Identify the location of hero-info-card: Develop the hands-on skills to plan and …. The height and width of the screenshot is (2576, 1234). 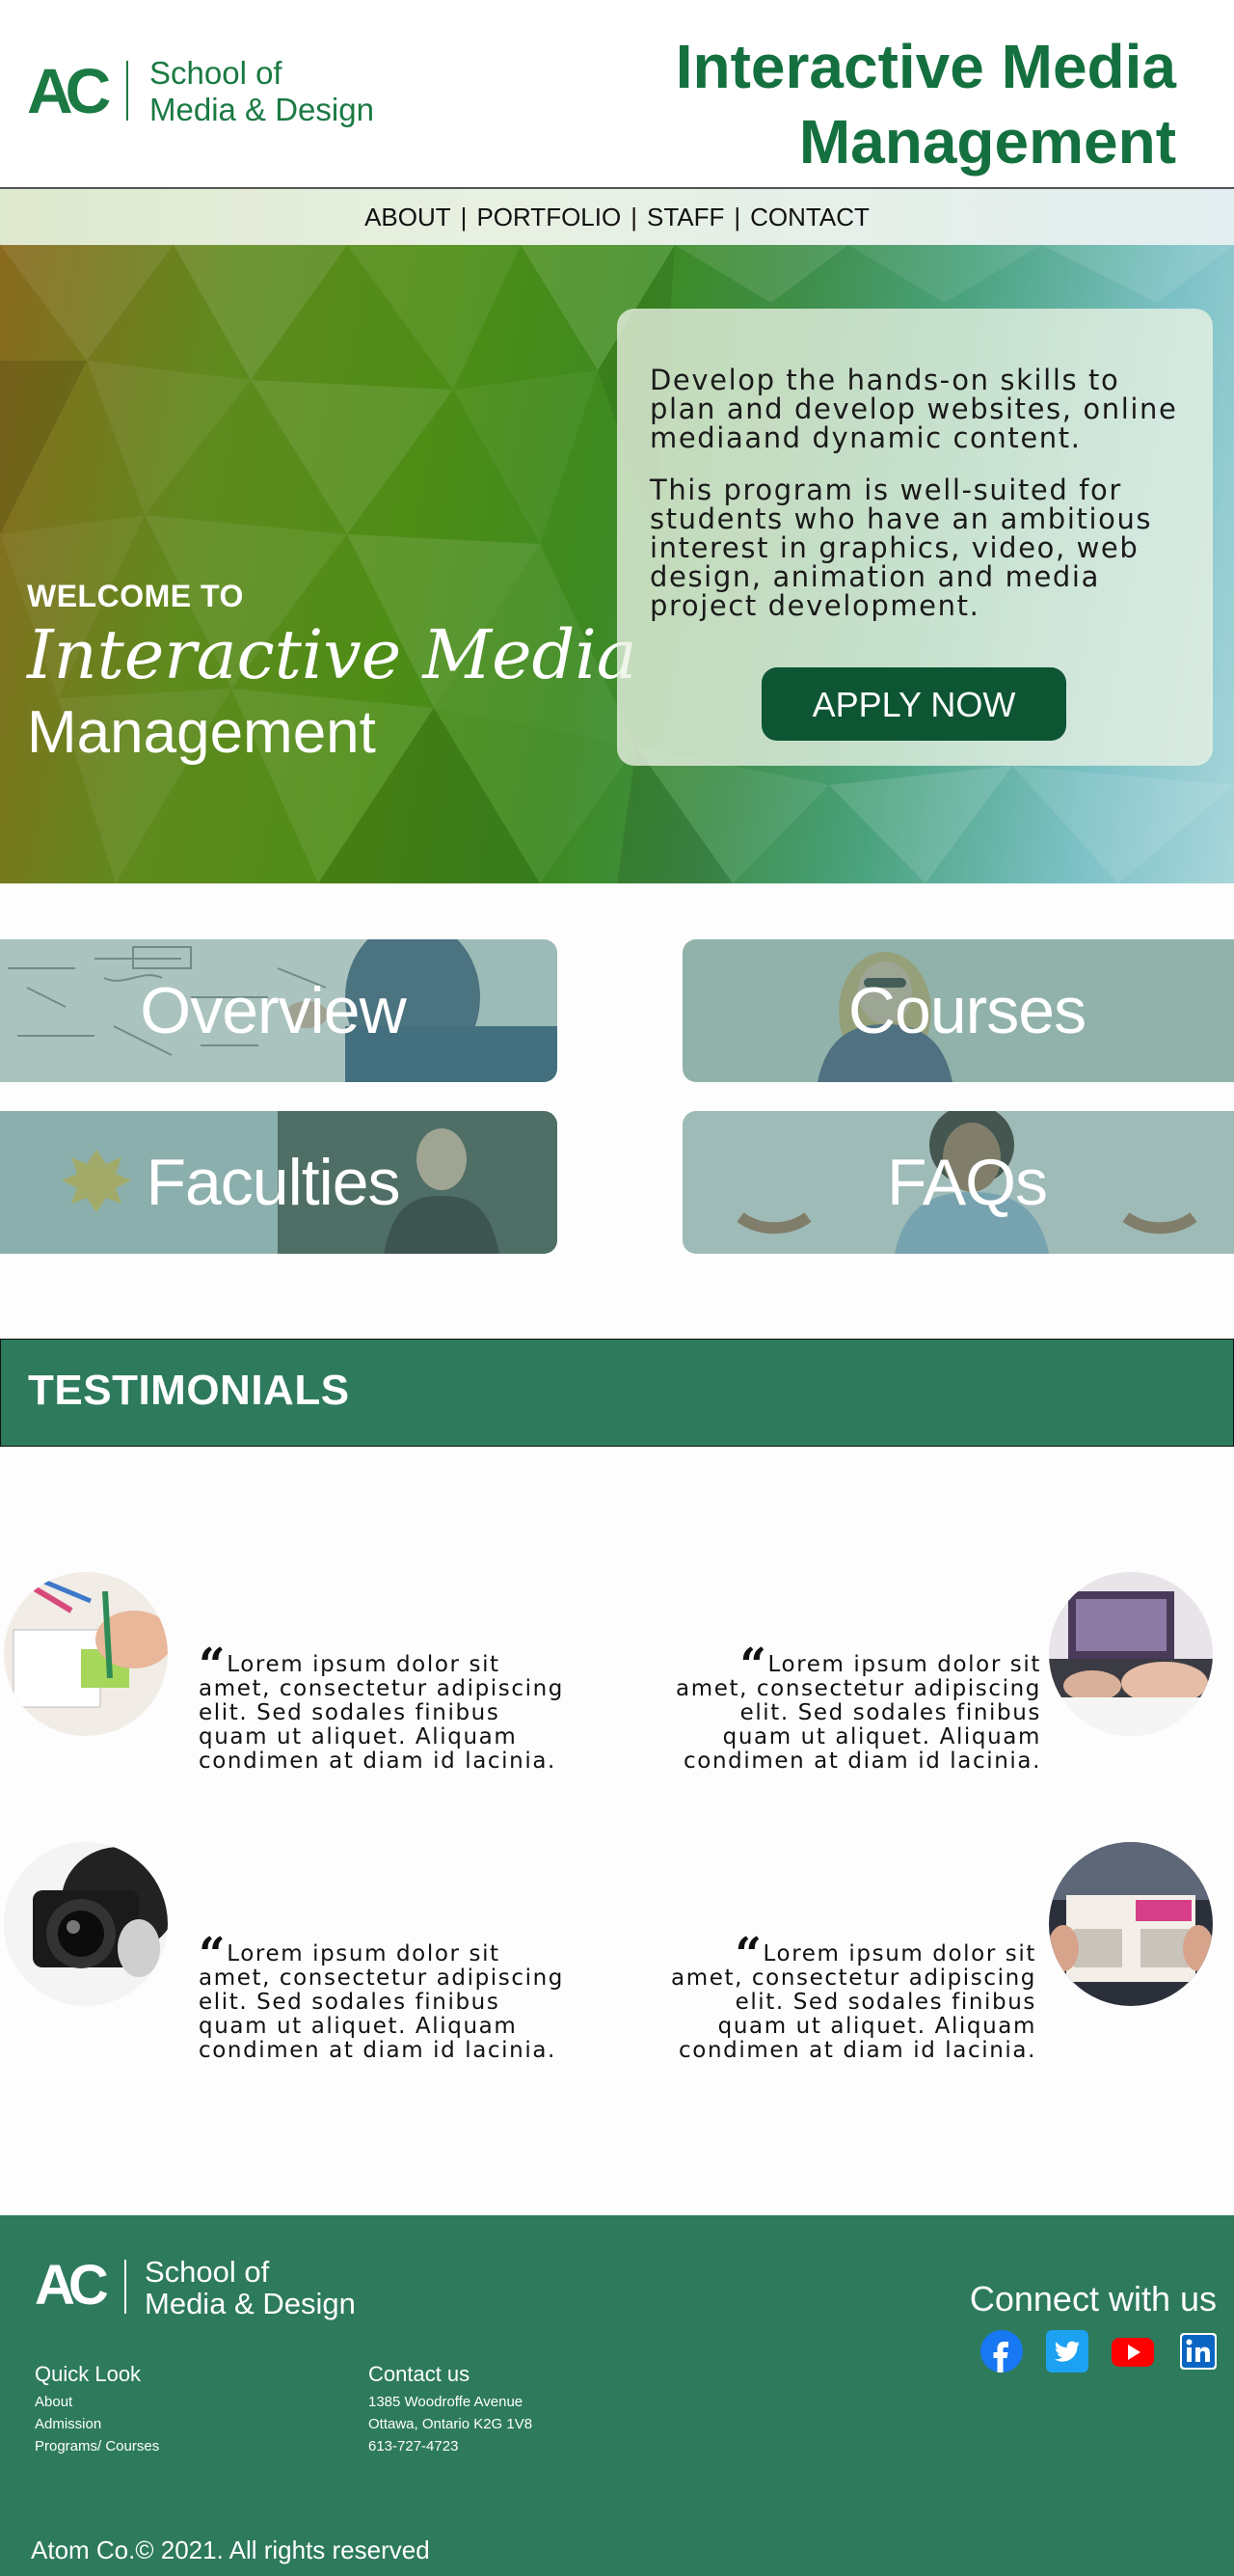
(915, 537).